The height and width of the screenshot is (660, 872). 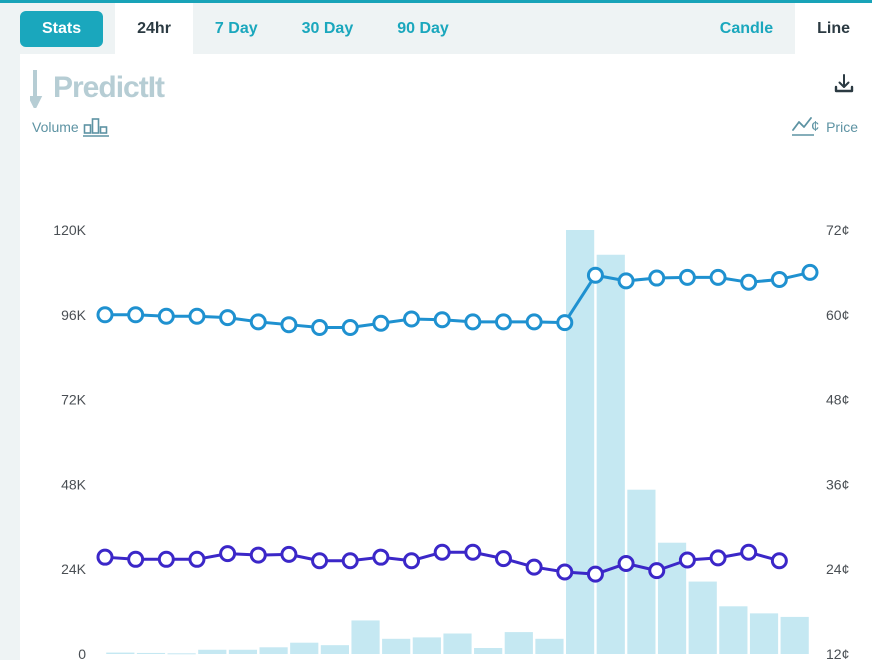 I want to click on y-tick-left: 0, so click(x=82, y=653).